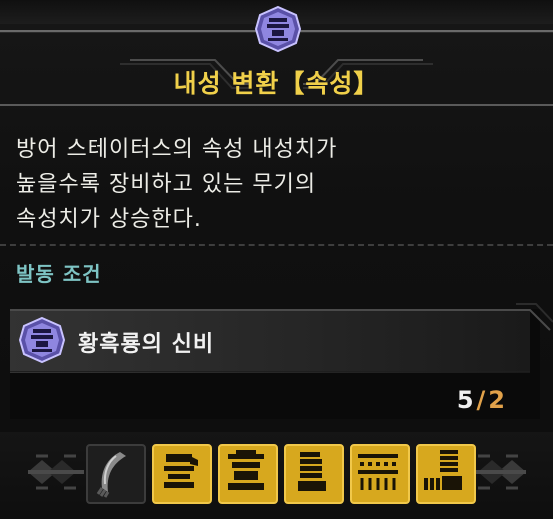  Describe the element at coordinates (531, 317) in the screenshot. I see `header-corner-ornament` at that location.